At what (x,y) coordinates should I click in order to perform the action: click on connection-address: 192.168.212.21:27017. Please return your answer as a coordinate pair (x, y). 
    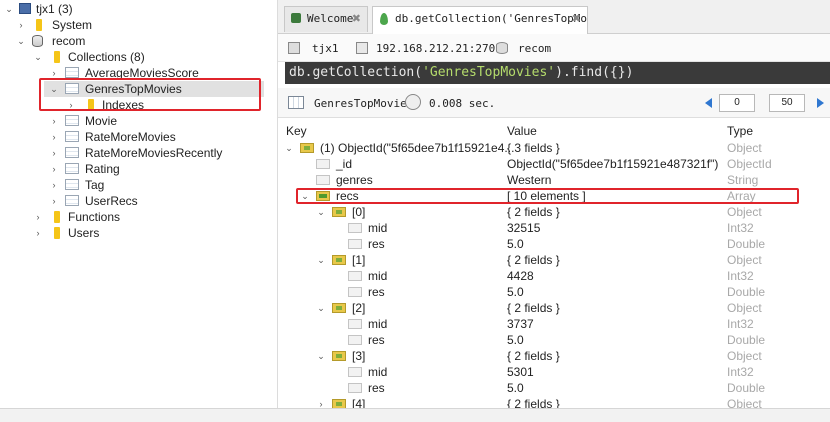
    Looking at the image, I should click on (442, 48).